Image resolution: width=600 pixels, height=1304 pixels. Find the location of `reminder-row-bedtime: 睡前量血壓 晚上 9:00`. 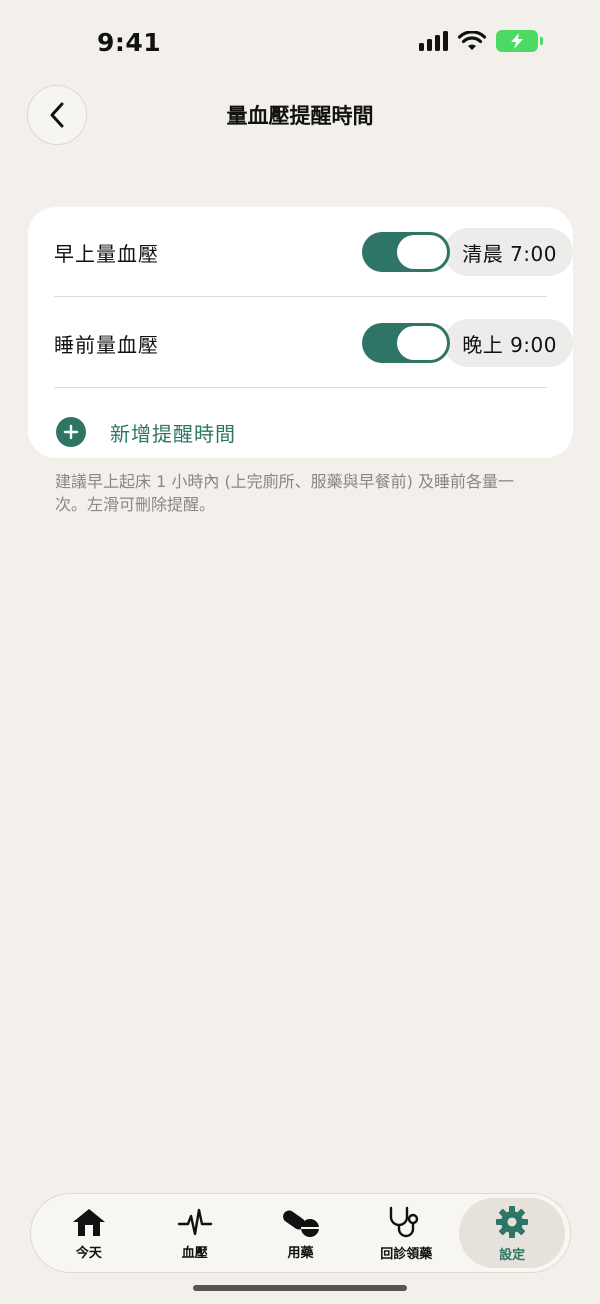

reminder-row-bedtime: 睡前量血壓 晚上 9:00 is located at coordinates (313, 343).